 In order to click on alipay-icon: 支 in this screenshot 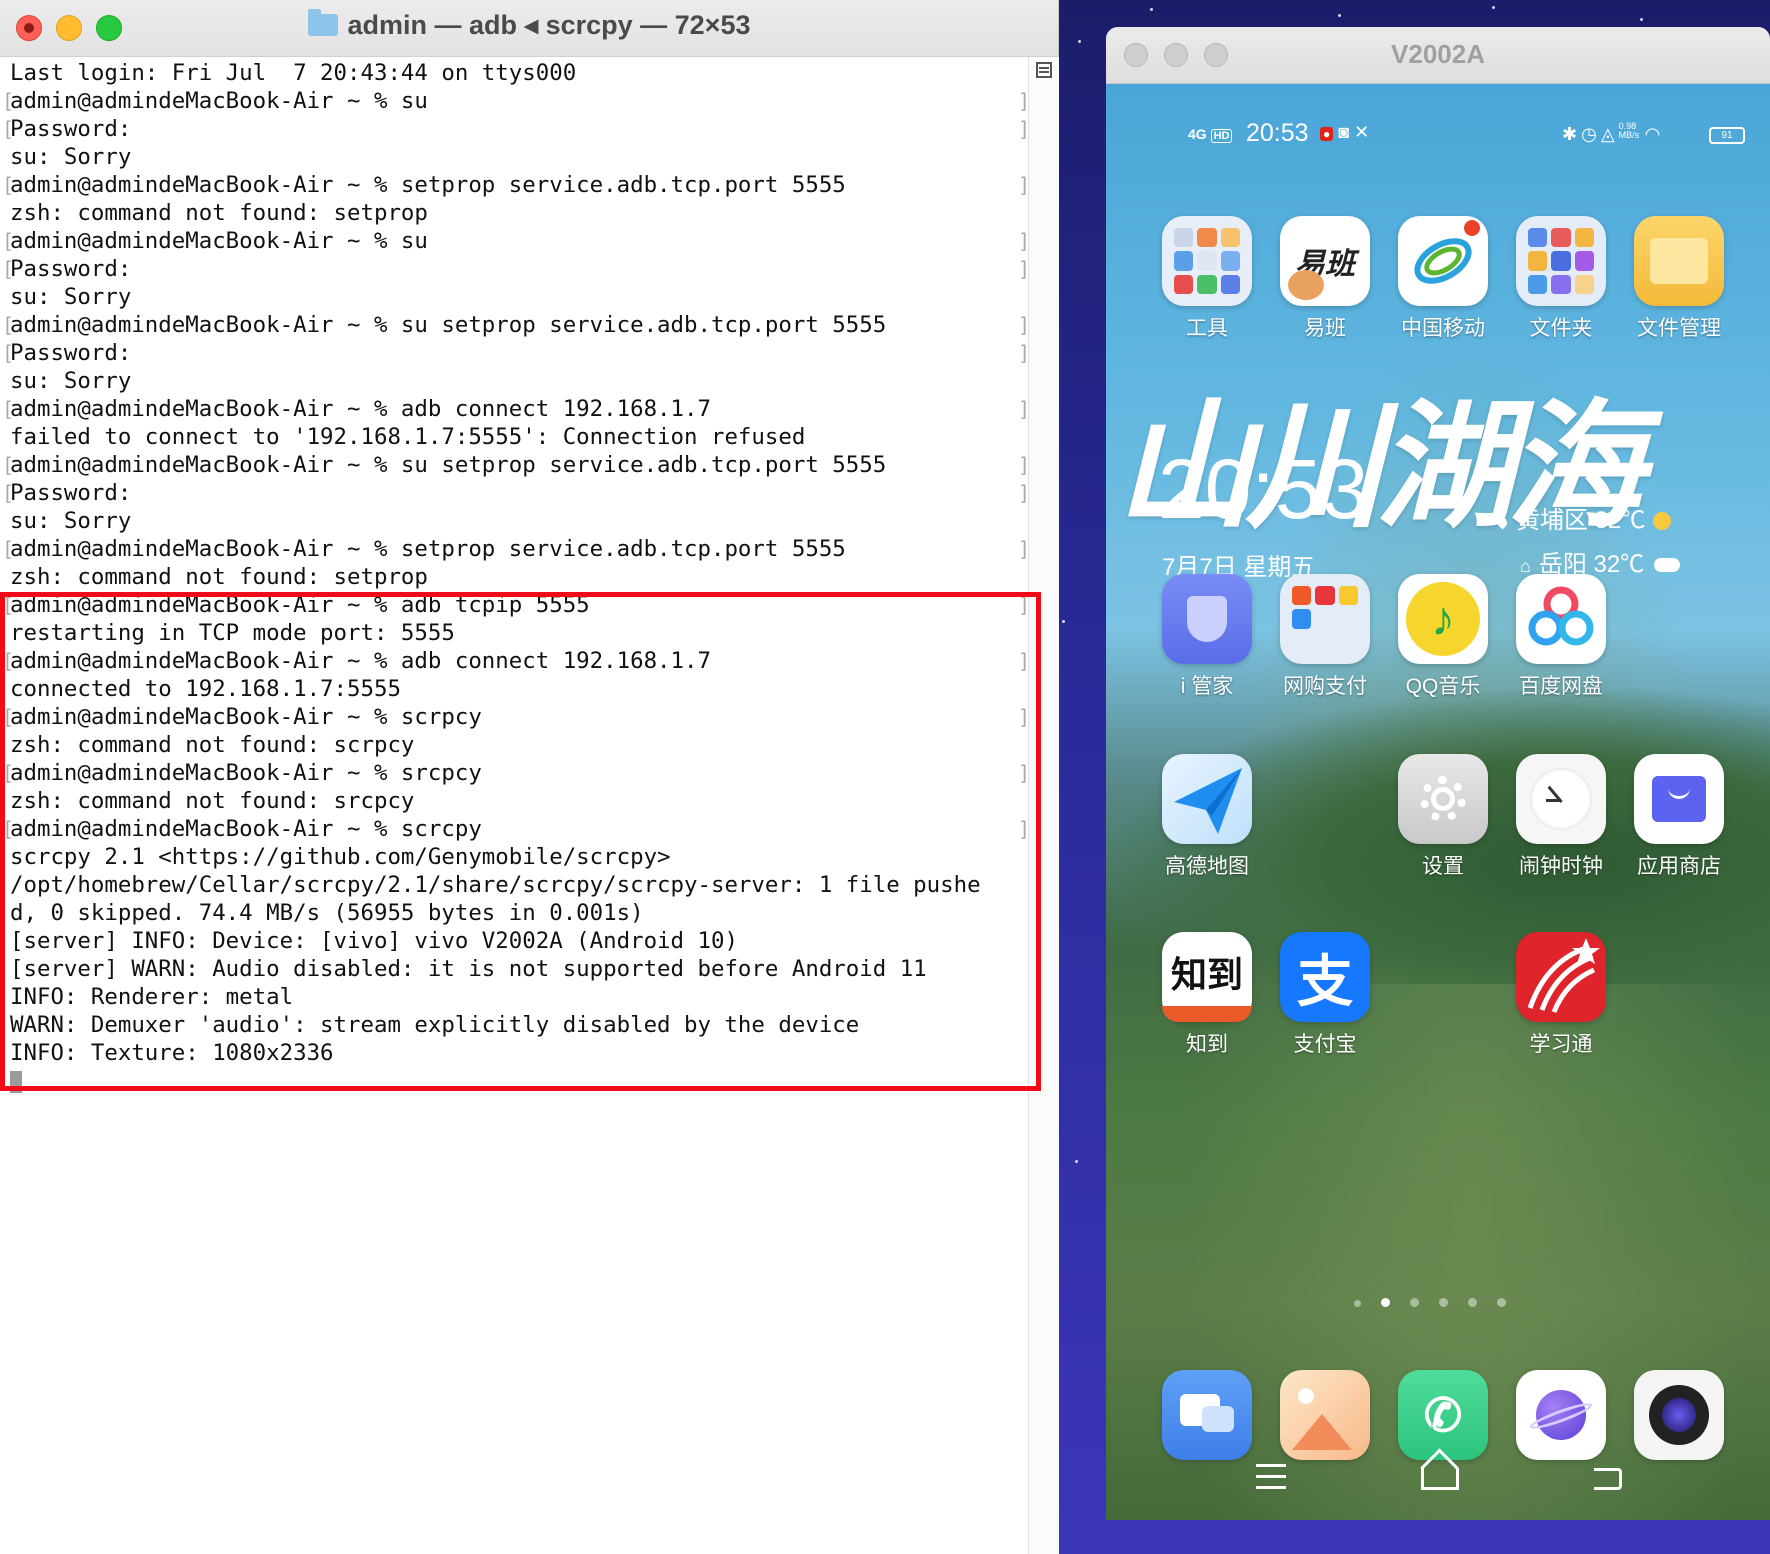, I will do `click(1325, 977)`.